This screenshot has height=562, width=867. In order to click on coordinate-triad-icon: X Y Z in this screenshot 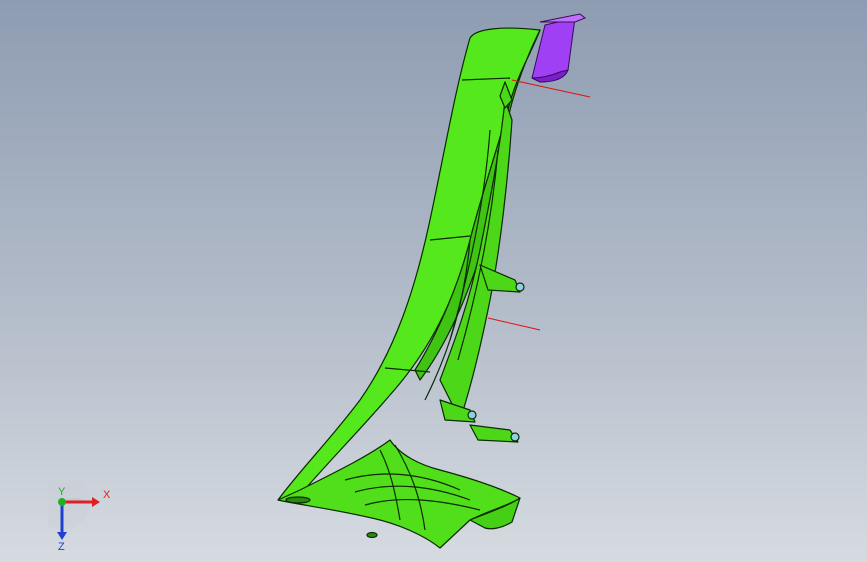, I will do `click(72, 513)`.